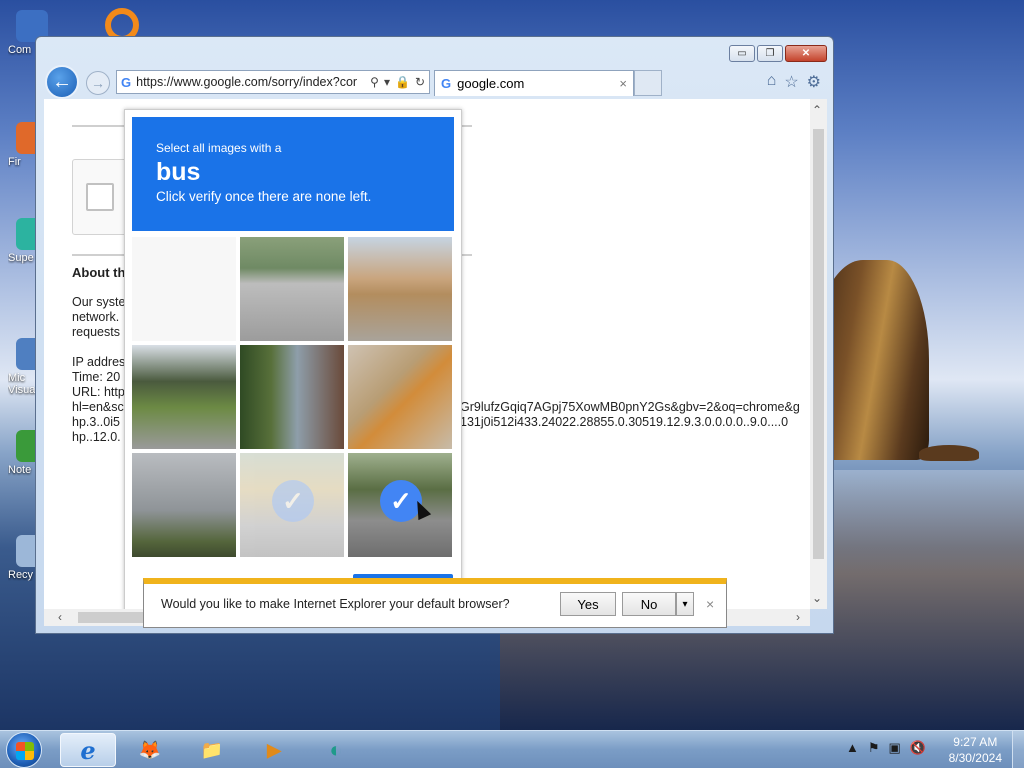 The height and width of the screenshot is (768, 1024). What do you see at coordinates (649, 604) in the screenshot?
I see `no-button: No` at bounding box center [649, 604].